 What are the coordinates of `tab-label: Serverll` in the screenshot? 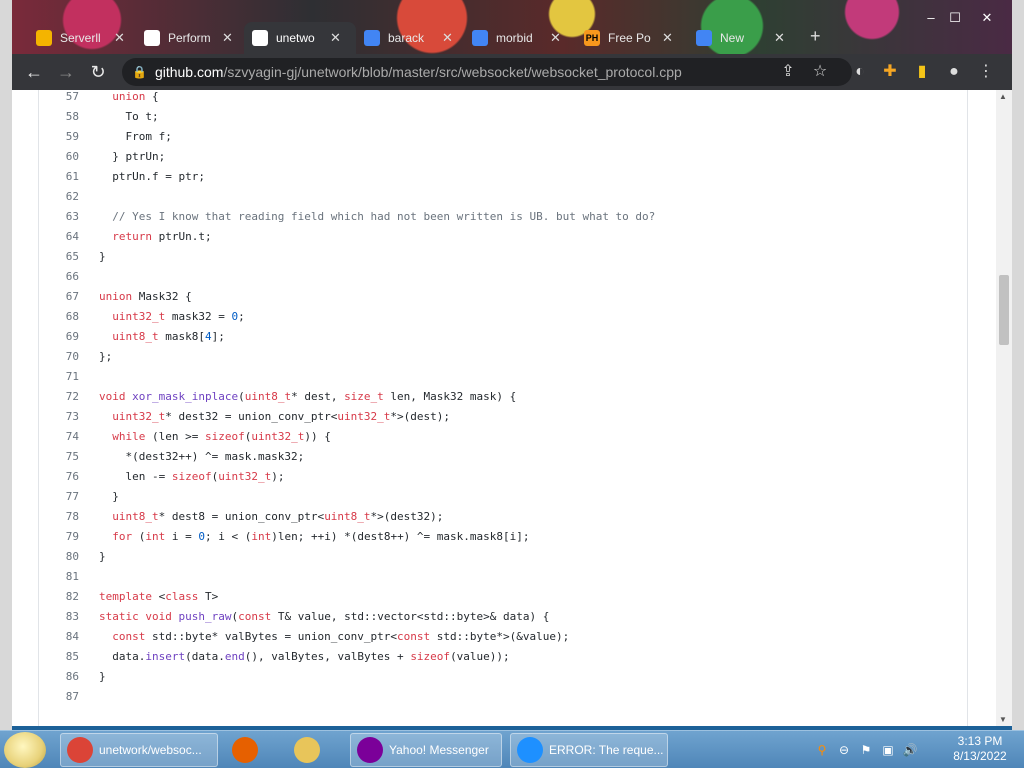 It's located at (80, 38).